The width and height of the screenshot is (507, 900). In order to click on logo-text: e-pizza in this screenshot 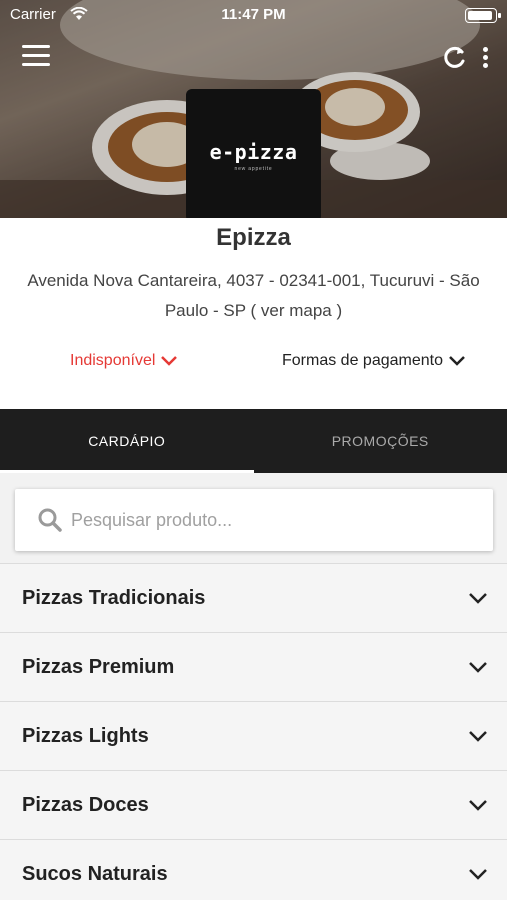, I will do `click(253, 151)`.